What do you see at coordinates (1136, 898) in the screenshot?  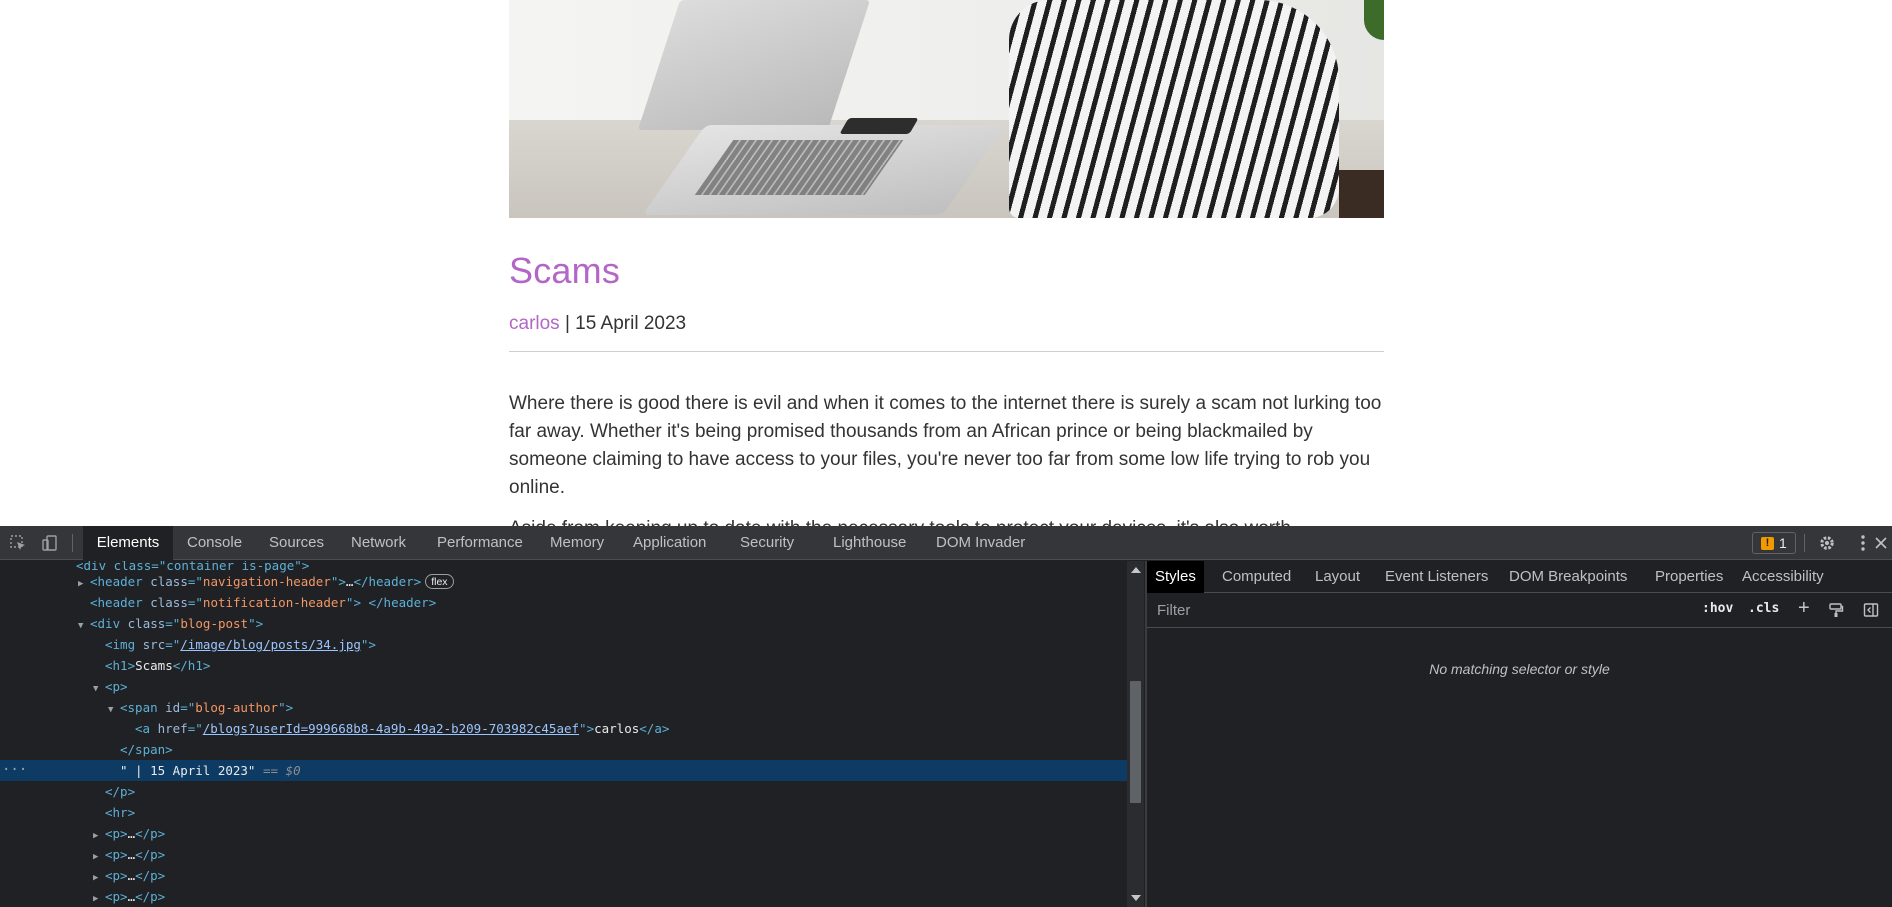 I see `scroll-down-arrow-icon` at bounding box center [1136, 898].